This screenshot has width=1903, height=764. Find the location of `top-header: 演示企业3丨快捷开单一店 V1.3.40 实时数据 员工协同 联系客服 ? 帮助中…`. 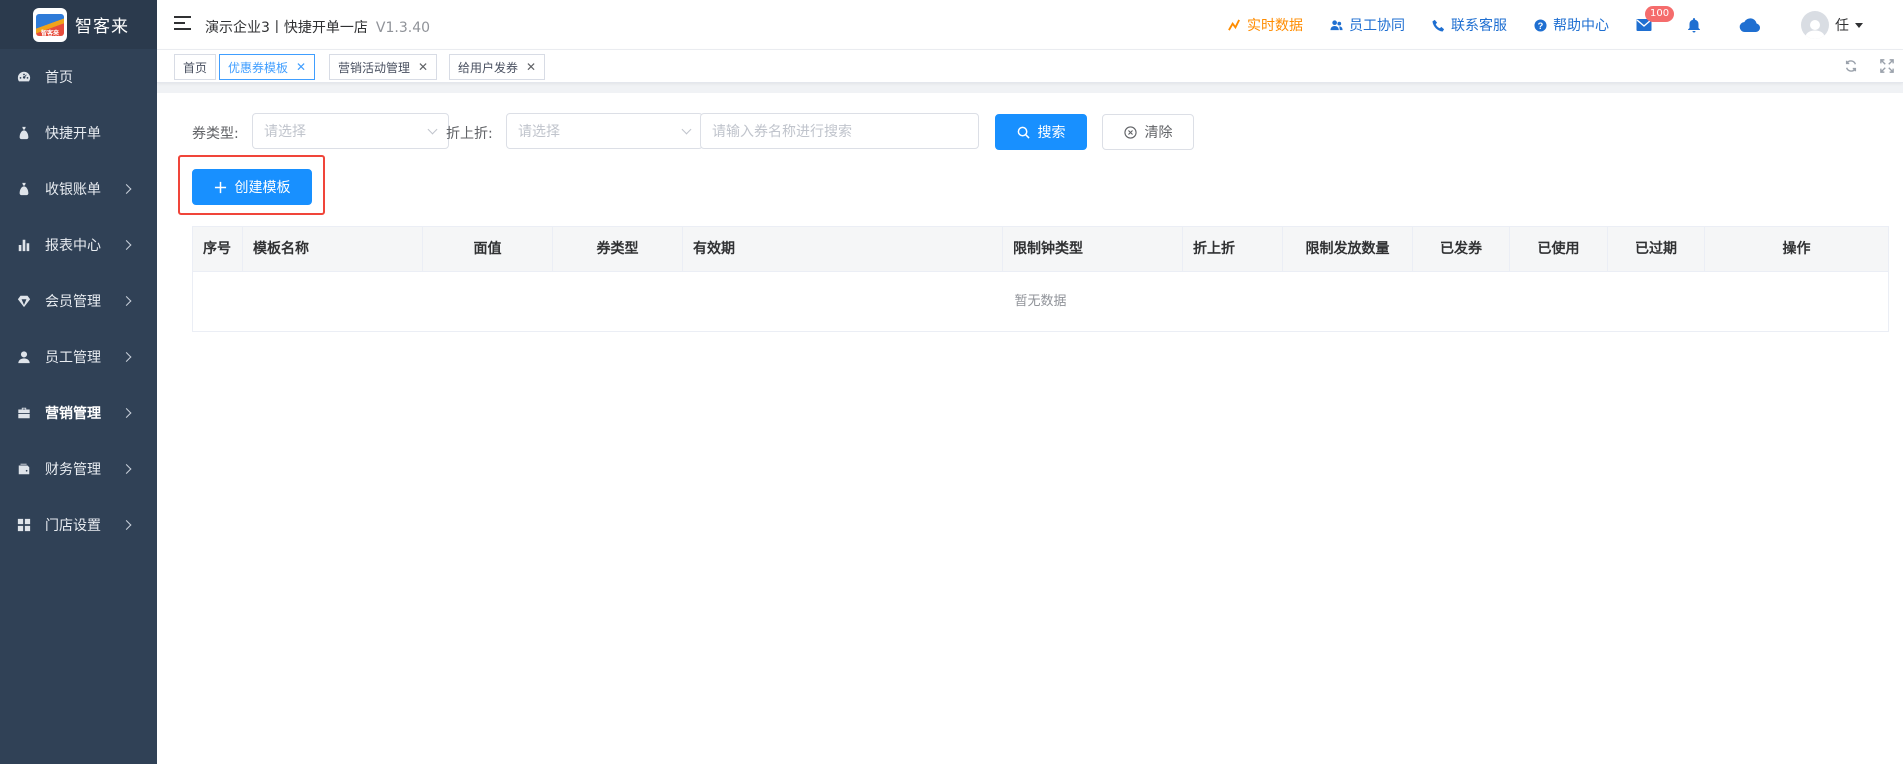

top-header: 演示企业3丨快捷开单一店 V1.3.40 实时数据 员工协同 联系客服 ? 帮助中… is located at coordinates (1030, 25).